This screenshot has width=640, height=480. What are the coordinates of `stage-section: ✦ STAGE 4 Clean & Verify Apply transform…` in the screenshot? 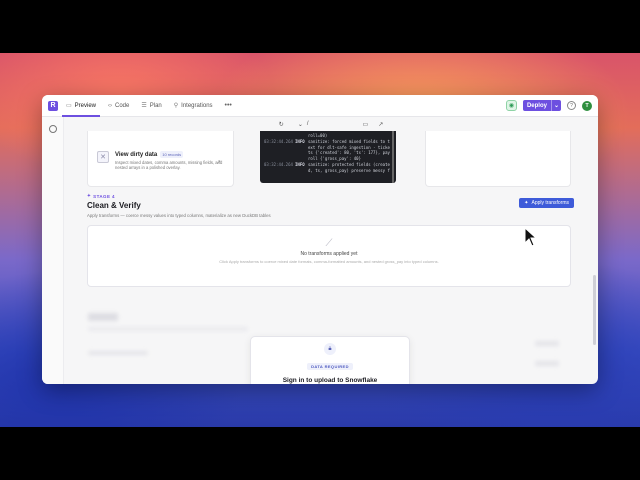 It's located at (330, 205).